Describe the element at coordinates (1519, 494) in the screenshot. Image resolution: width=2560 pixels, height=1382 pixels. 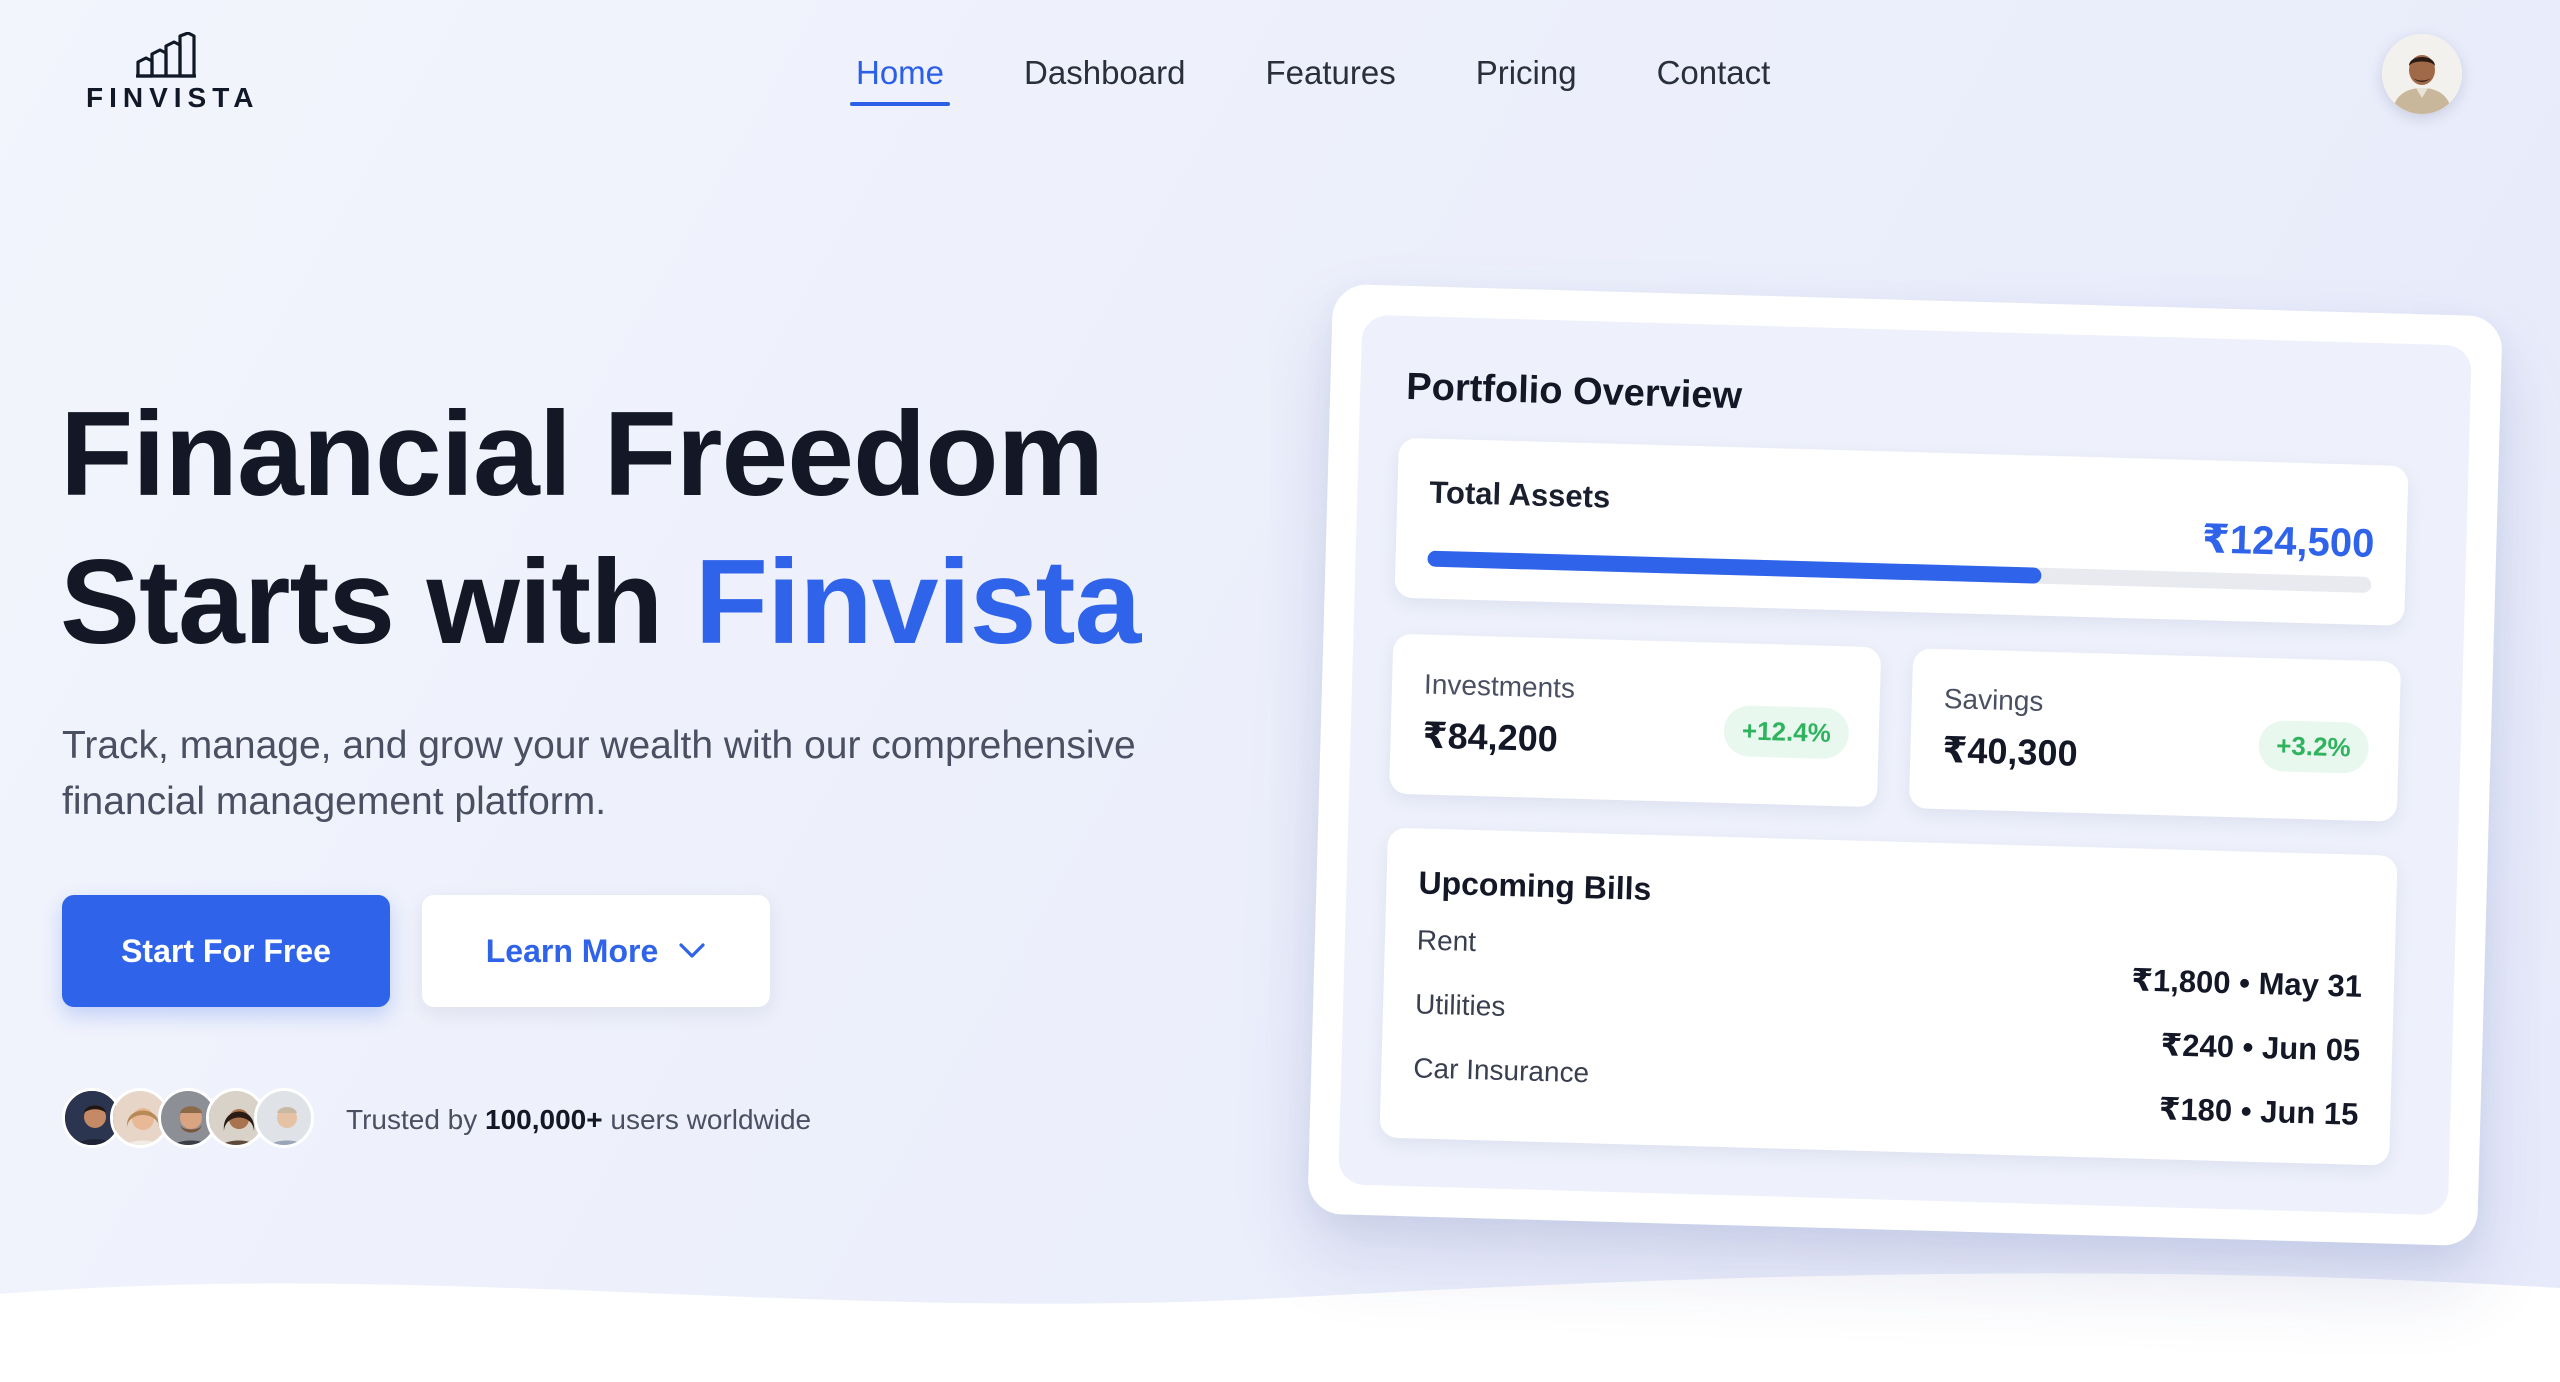
I see `total-assets-label: Total Assets` at that location.